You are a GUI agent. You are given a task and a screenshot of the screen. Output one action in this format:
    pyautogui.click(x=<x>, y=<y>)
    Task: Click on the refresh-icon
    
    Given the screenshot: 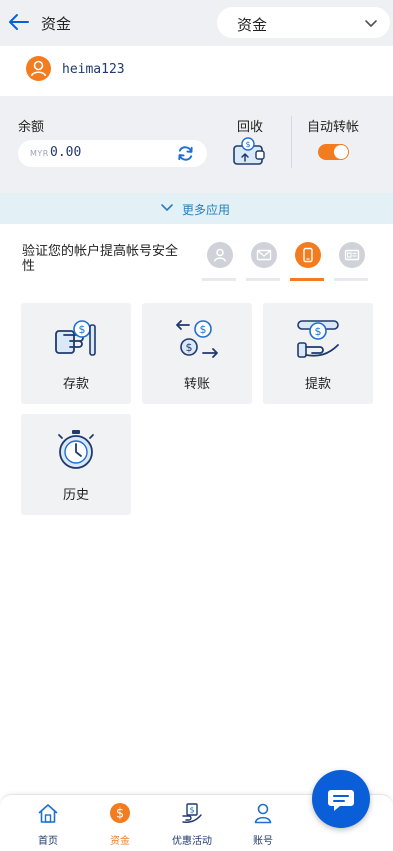 What is the action you would take?
    pyautogui.click(x=185, y=153)
    